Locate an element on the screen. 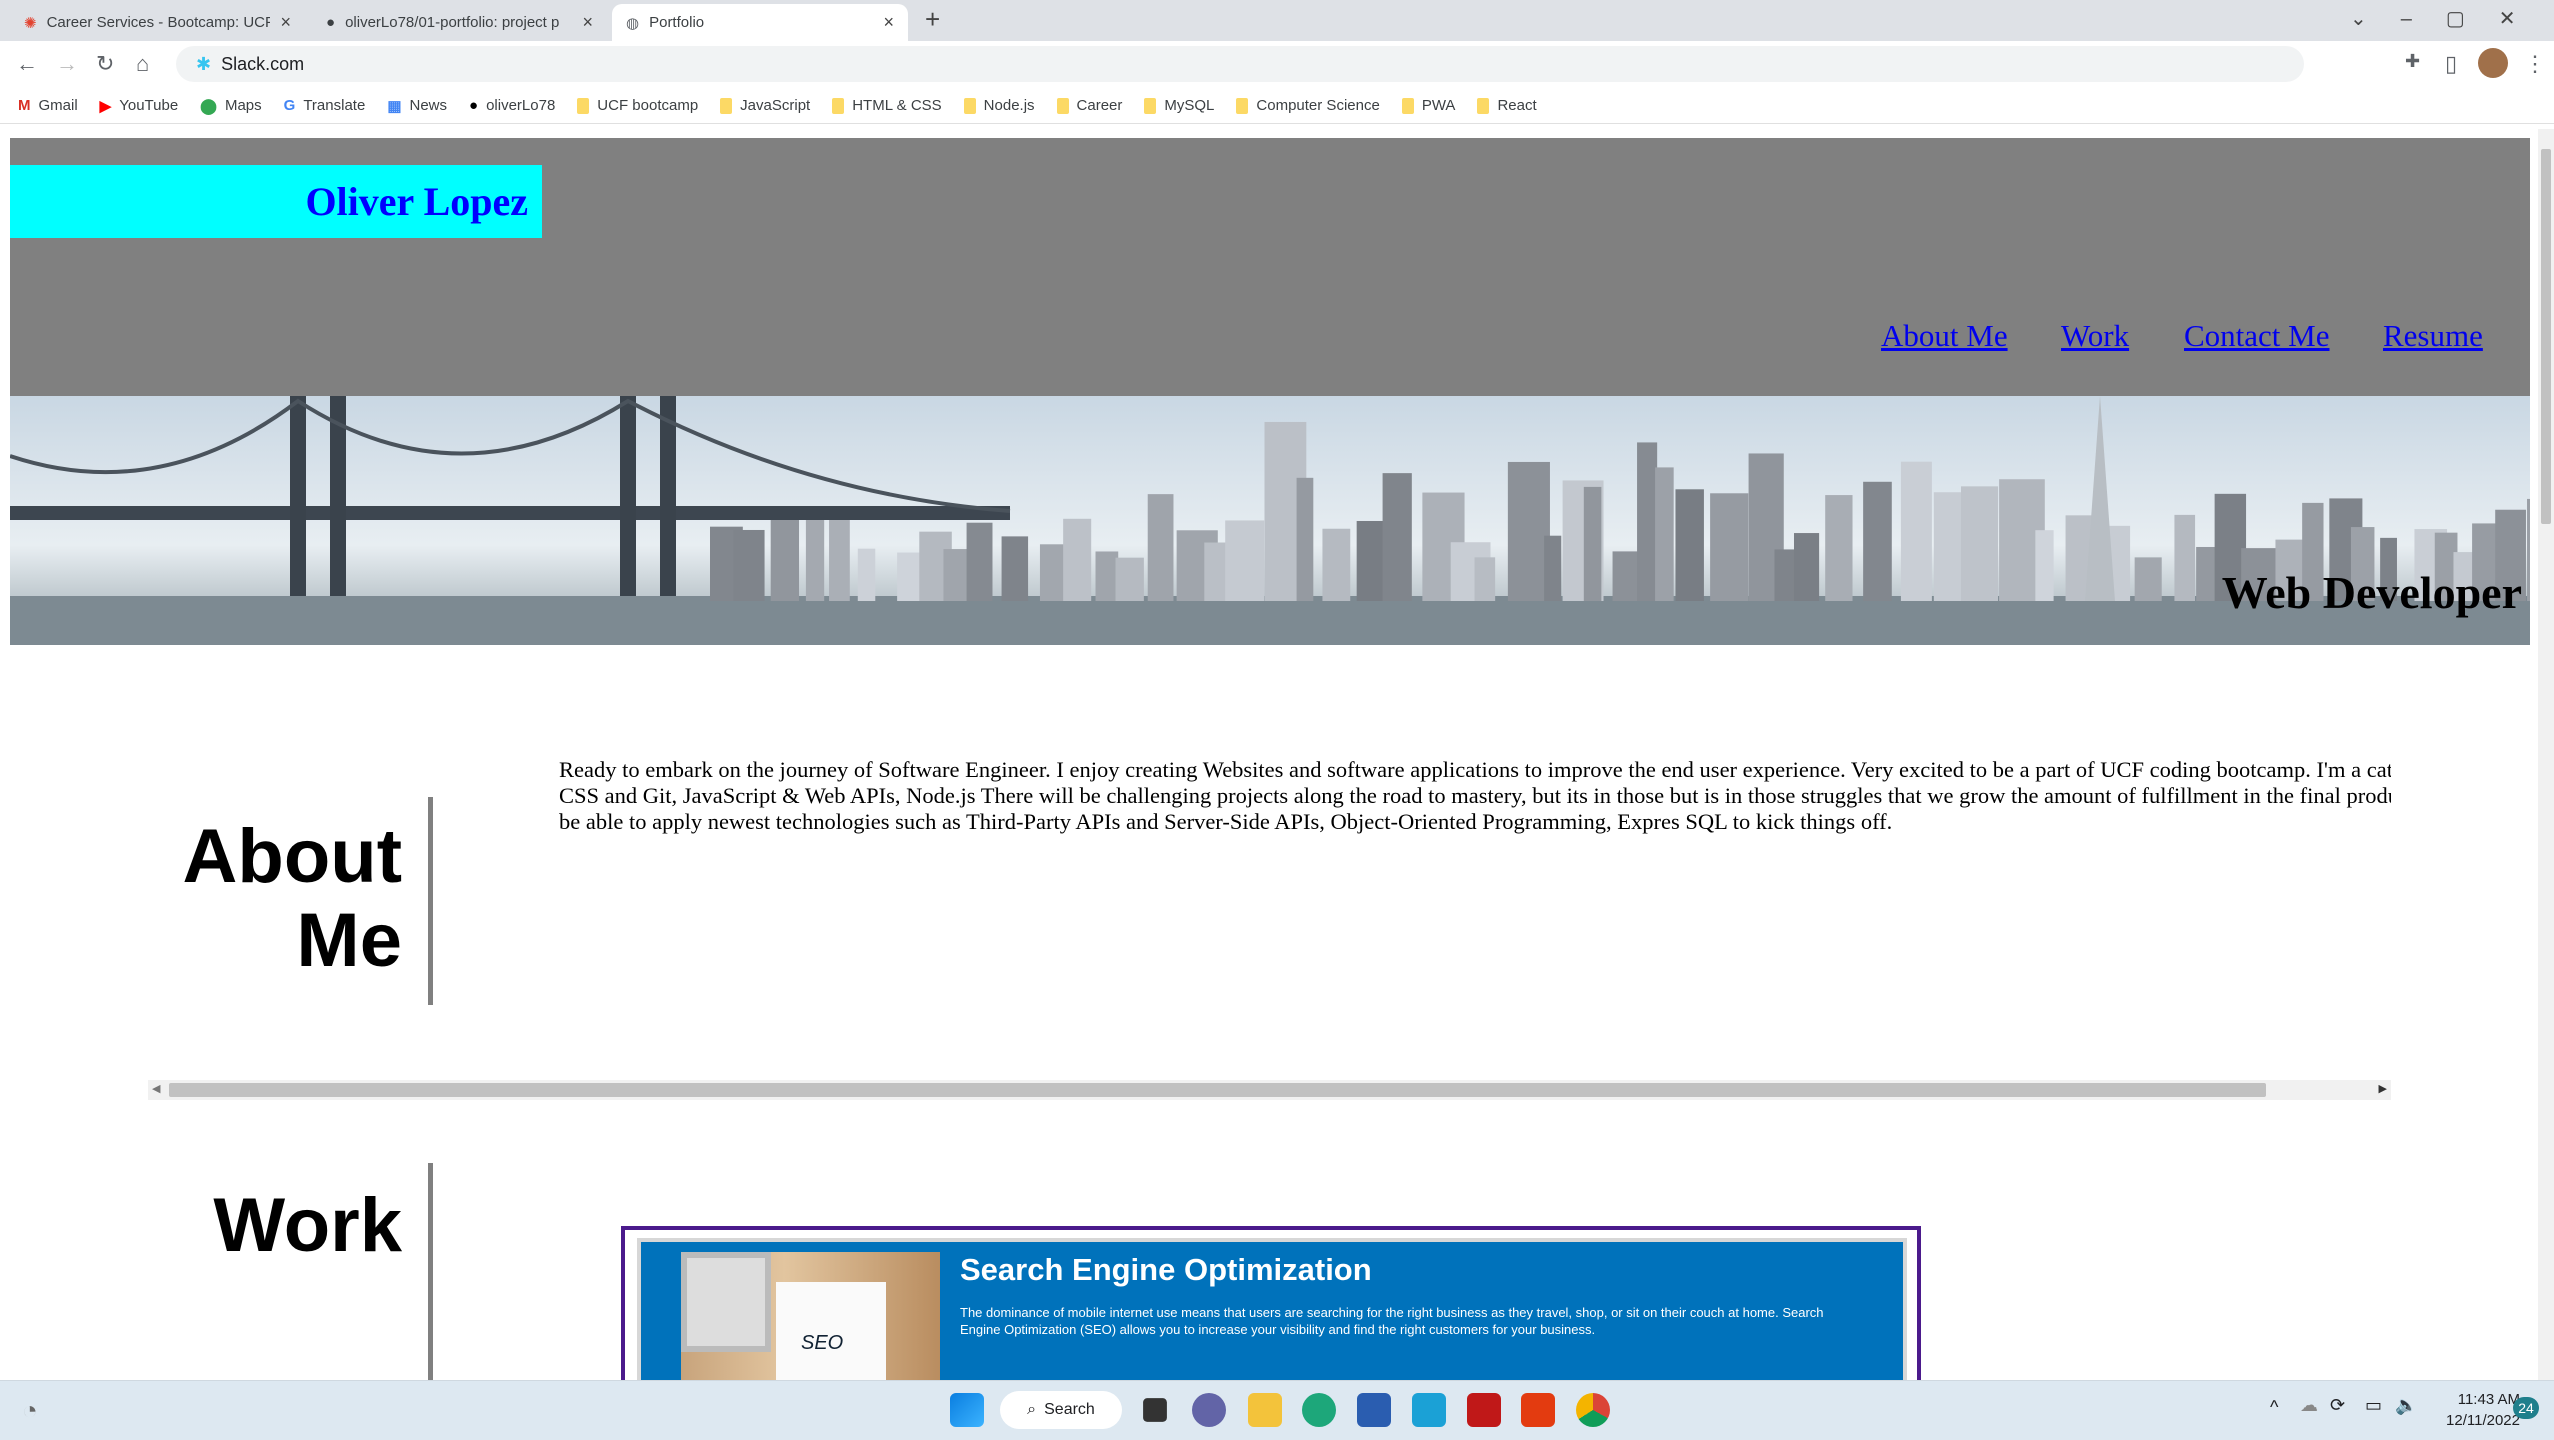 The height and width of the screenshot is (1440, 2554). clock: 11:43 AM 12/11/2022 is located at coordinates (2475, 1410).